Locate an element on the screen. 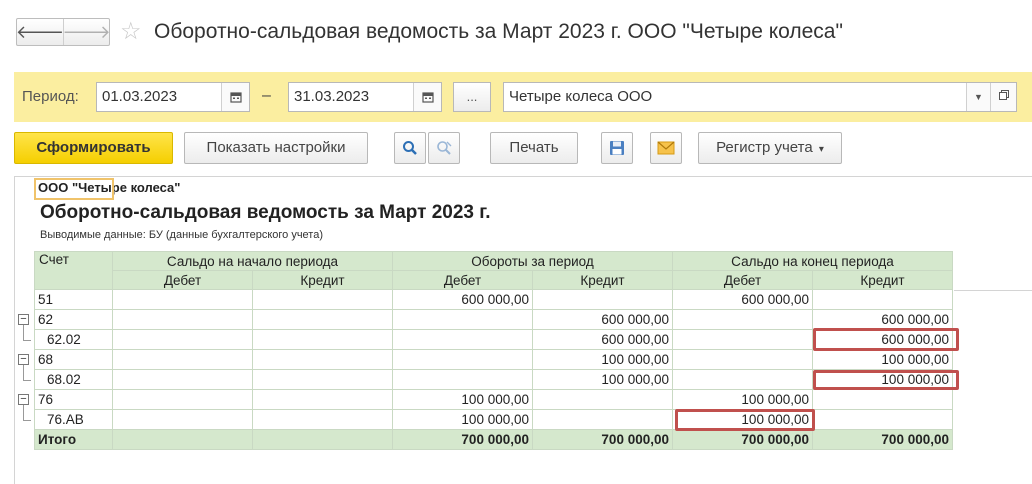 The height and width of the screenshot is (484, 1032). organization-field: Четыре колеса ООО ▼ is located at coordinates (760, 97).